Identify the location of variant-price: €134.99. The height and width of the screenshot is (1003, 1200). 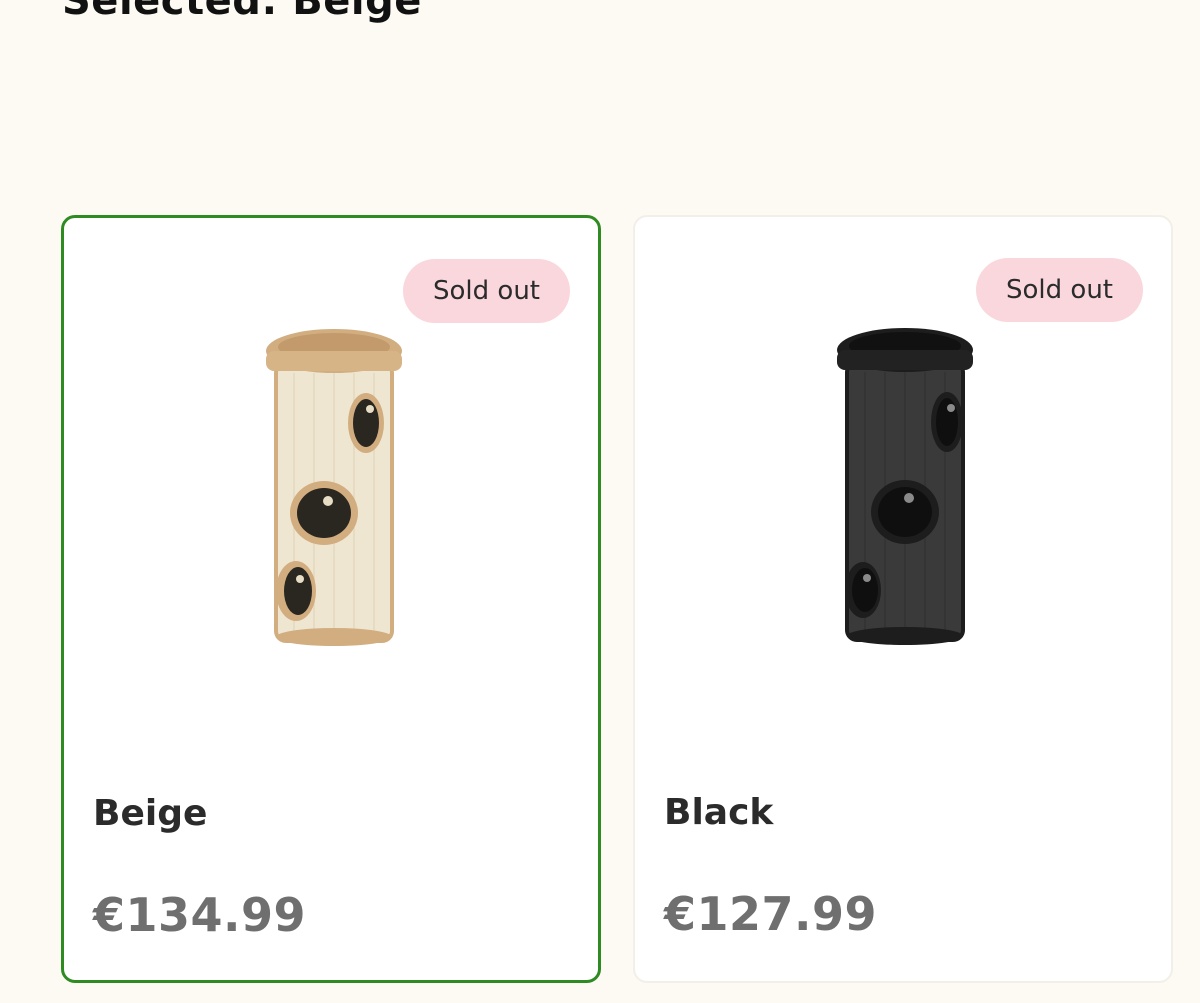
(200, 915).